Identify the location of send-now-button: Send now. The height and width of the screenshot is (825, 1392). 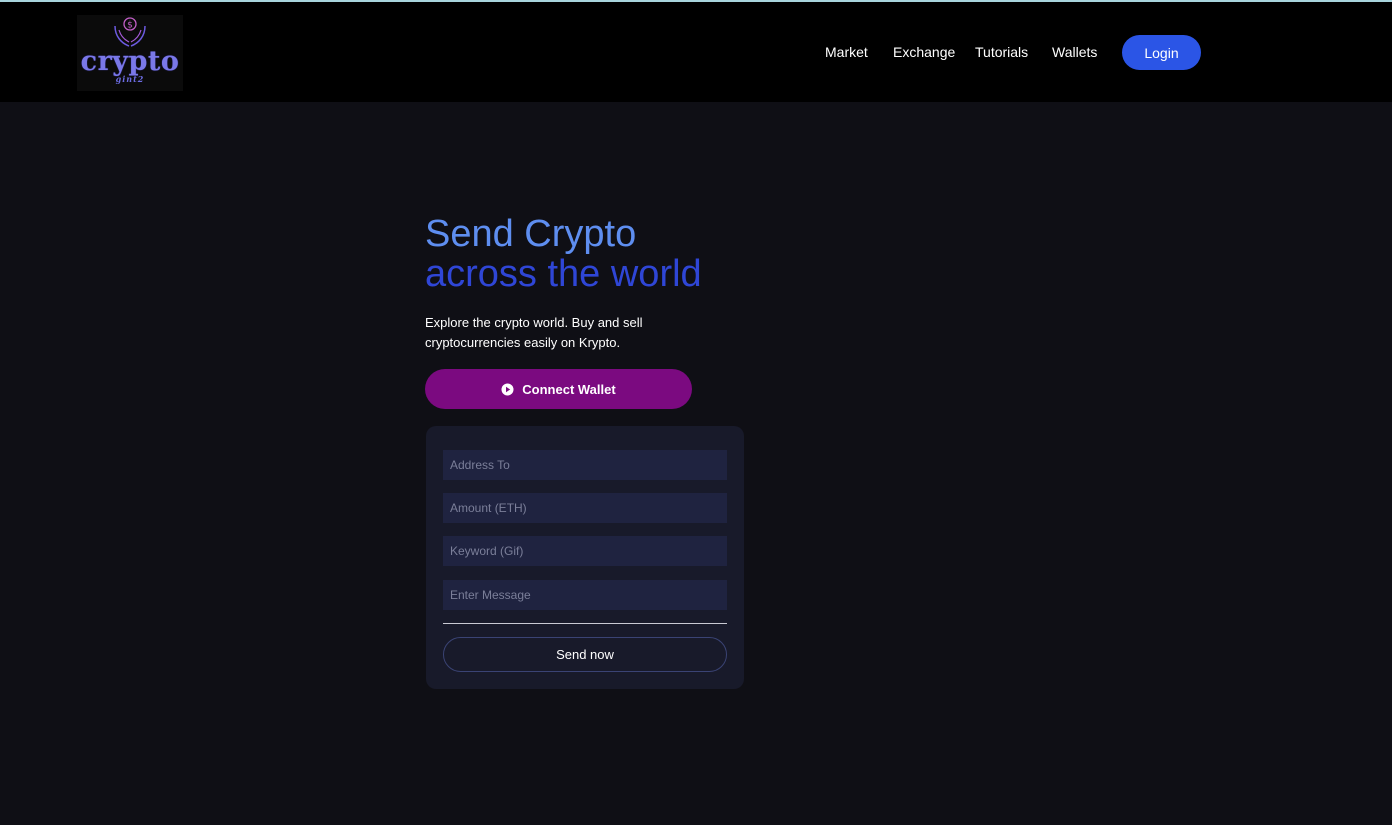
(585, 654).